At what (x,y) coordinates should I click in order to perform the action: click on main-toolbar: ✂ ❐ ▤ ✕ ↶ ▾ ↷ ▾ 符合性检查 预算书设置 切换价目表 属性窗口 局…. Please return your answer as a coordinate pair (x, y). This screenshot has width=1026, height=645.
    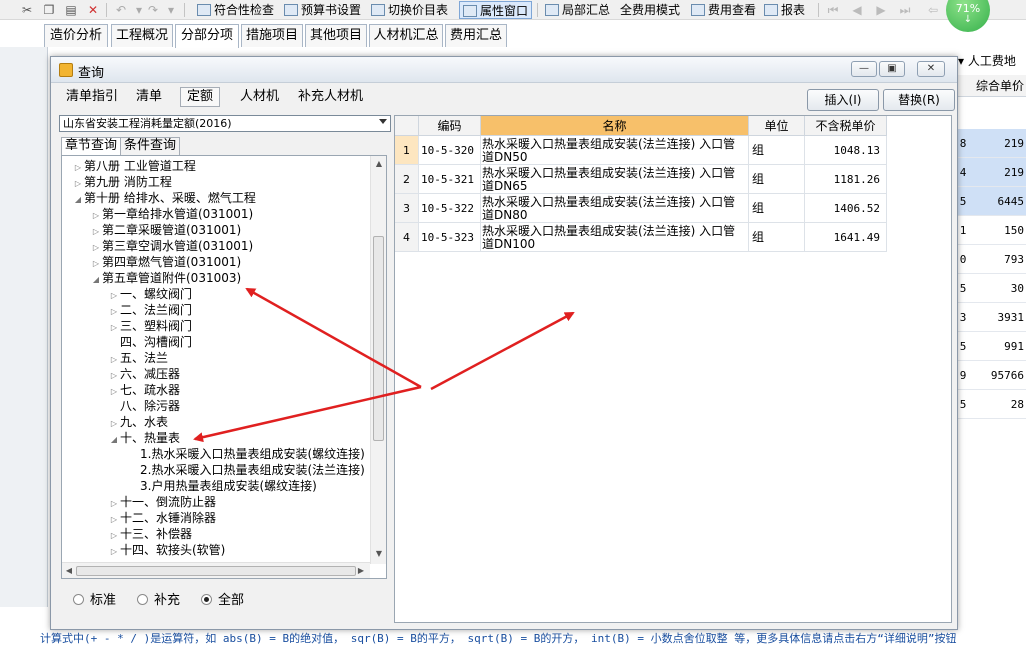
    Looking at the image, I should click on (513, 10).